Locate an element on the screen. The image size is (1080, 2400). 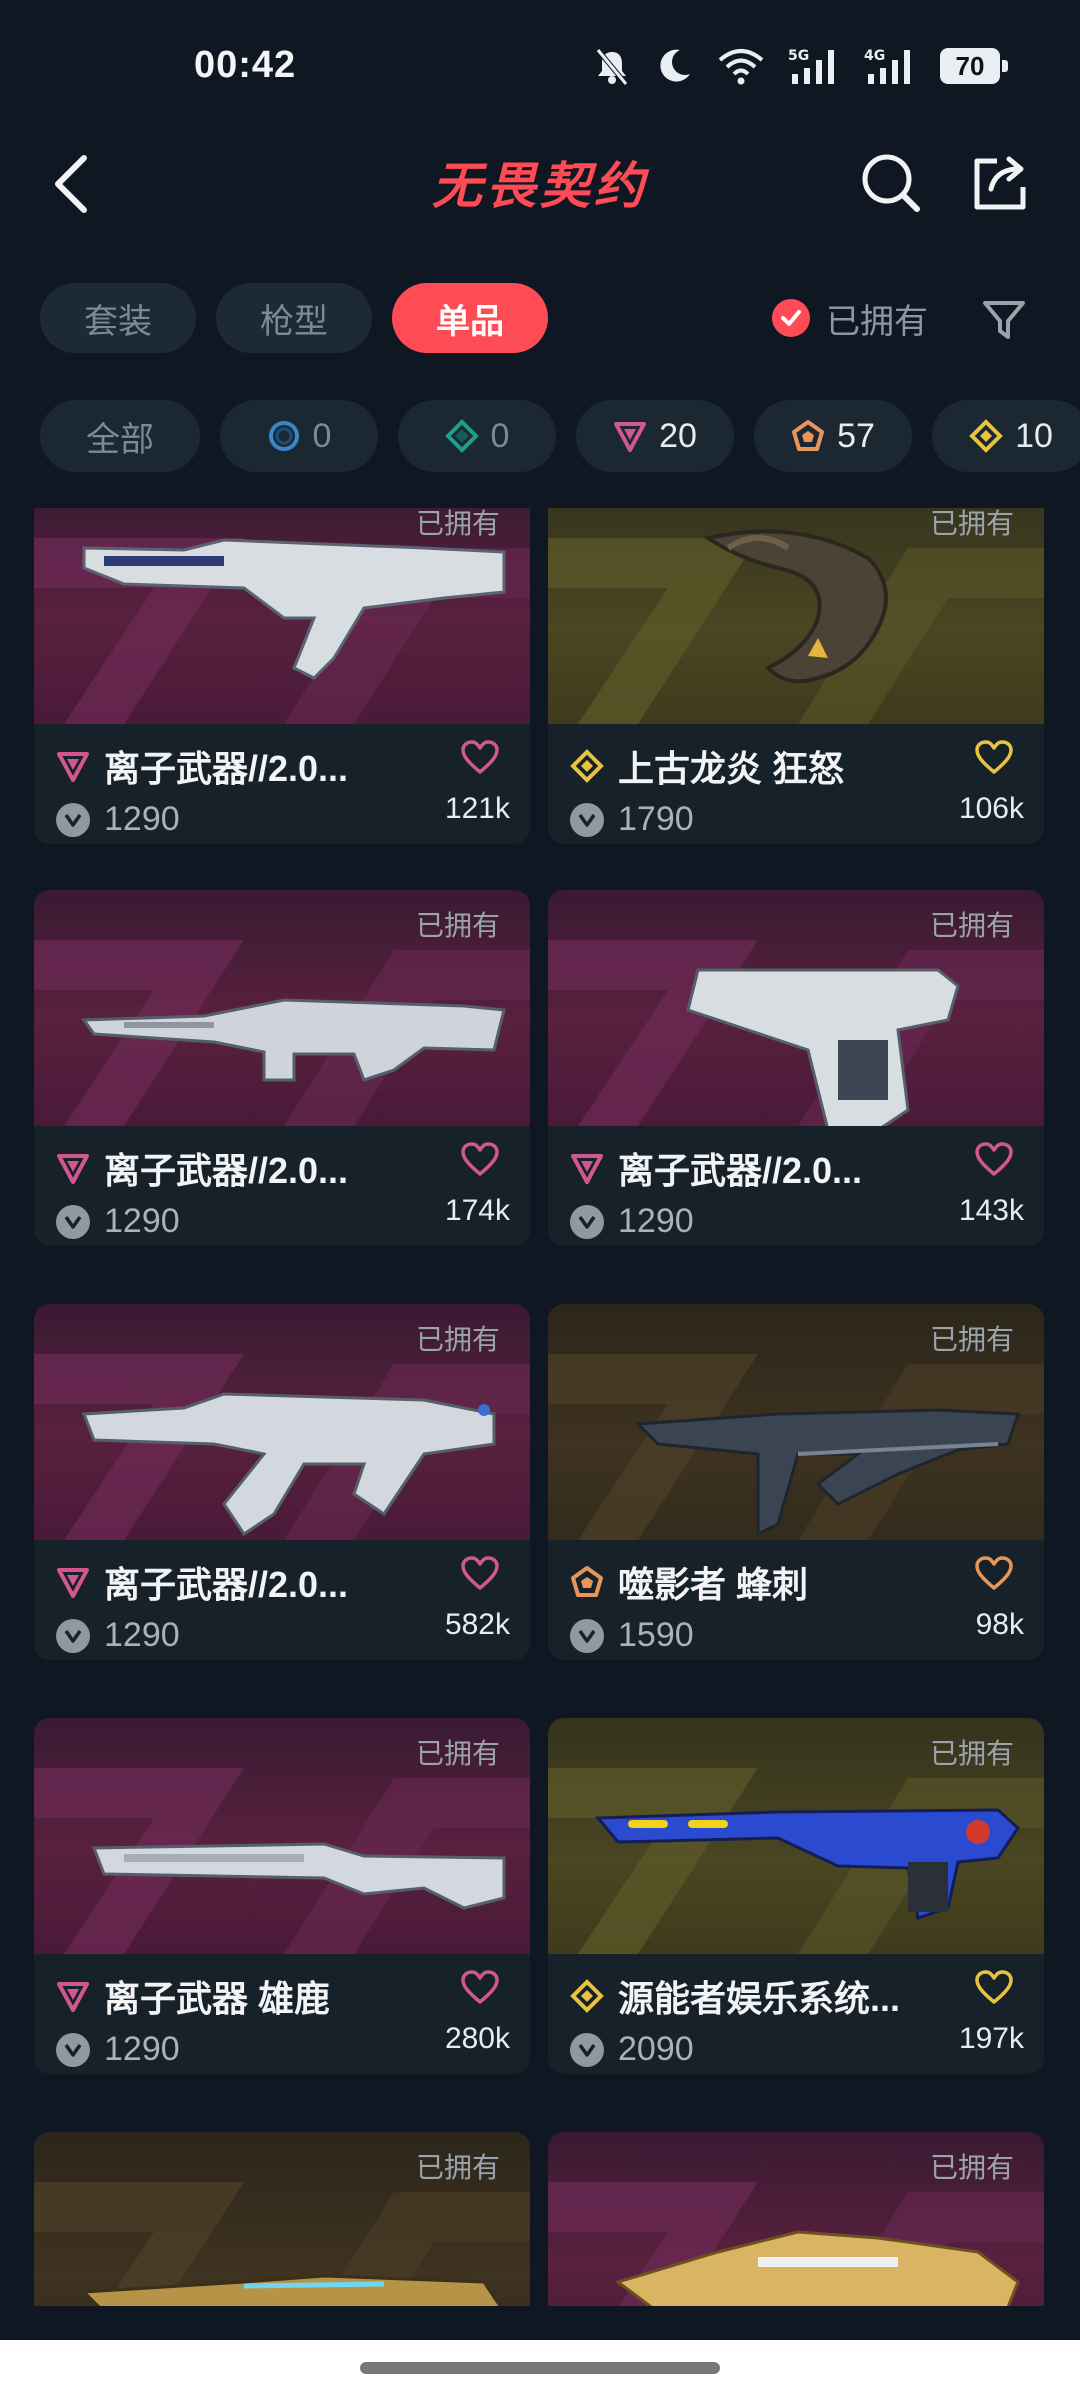
battery-indicator: 70 is located at coordinates (974, 66).